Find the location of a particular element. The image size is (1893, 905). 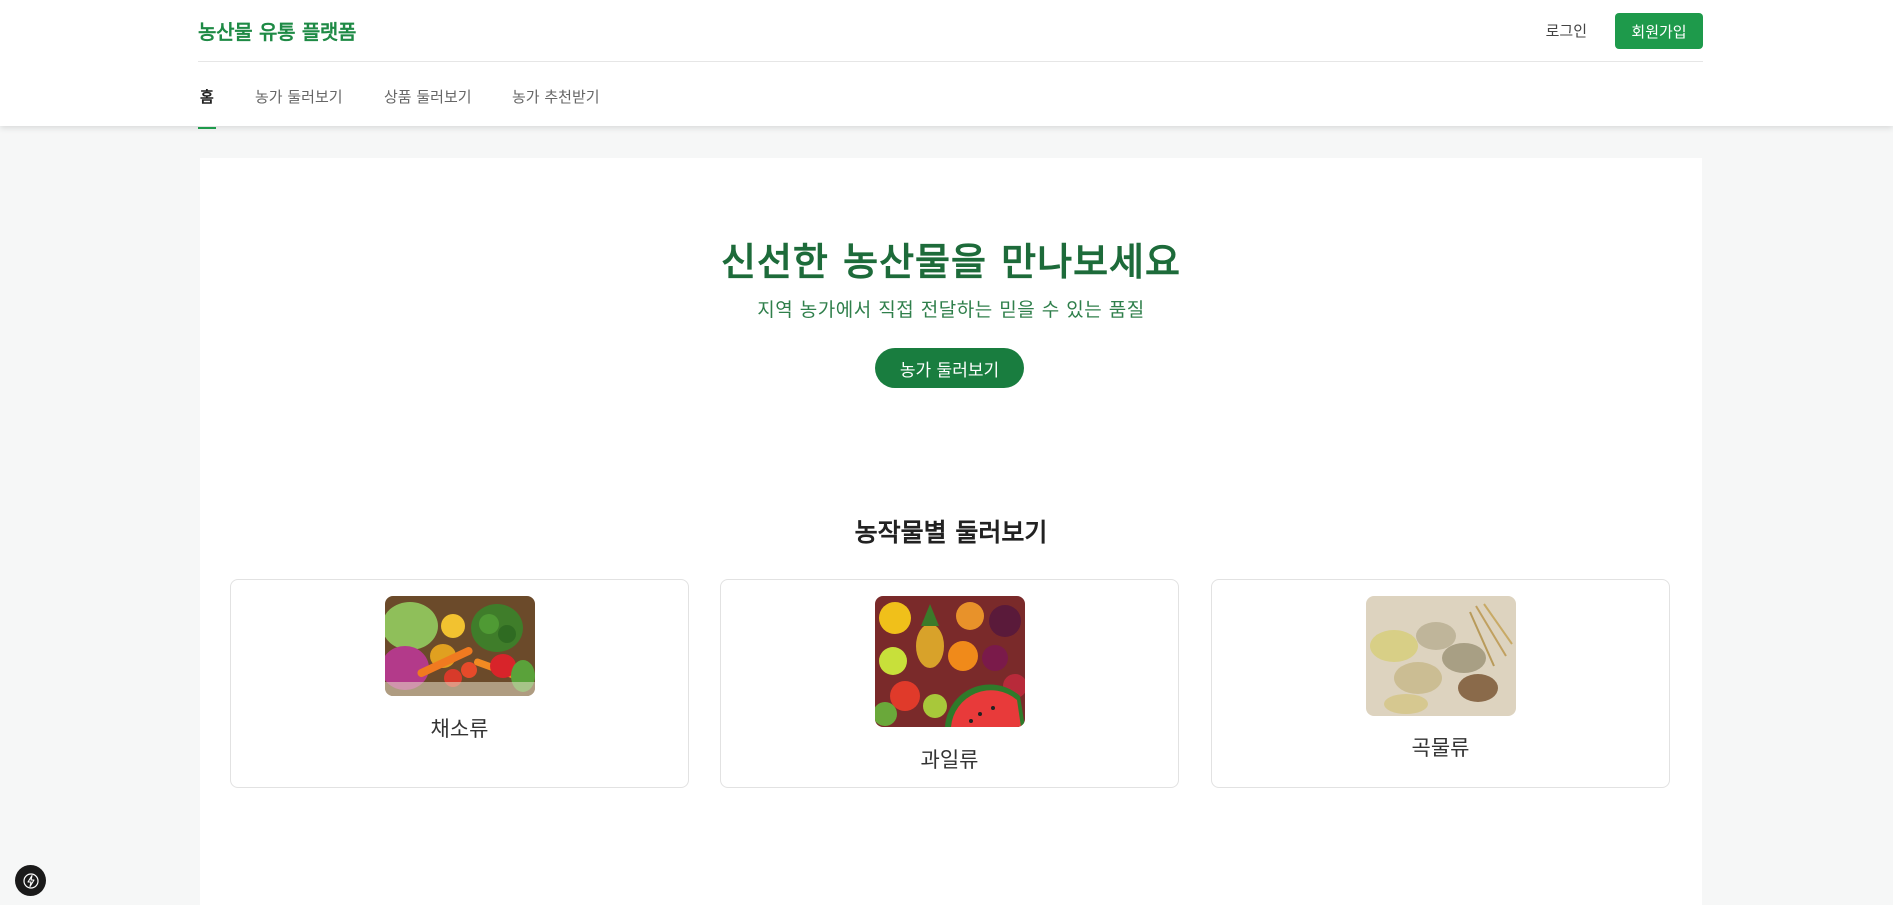

site-logo: 농산물 유통 플랫폼 is located at coordinates (277, 30).